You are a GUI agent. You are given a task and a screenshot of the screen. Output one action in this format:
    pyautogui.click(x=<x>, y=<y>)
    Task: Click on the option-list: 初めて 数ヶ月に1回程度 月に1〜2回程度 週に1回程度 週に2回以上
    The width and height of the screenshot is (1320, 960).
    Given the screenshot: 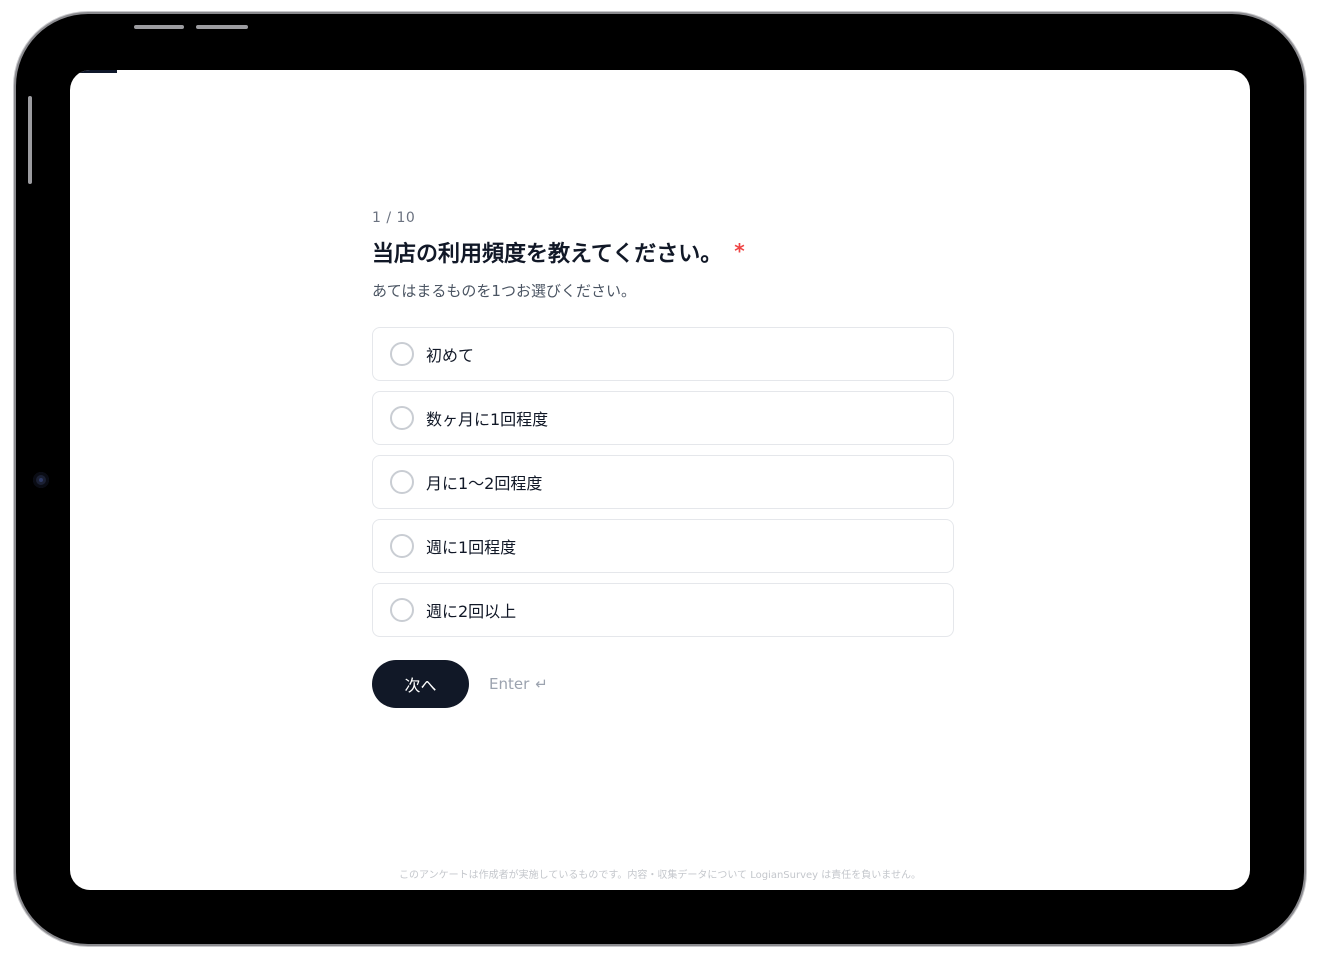 What is the action you would take?
    pyautogui.click(x=663, y=482)
    